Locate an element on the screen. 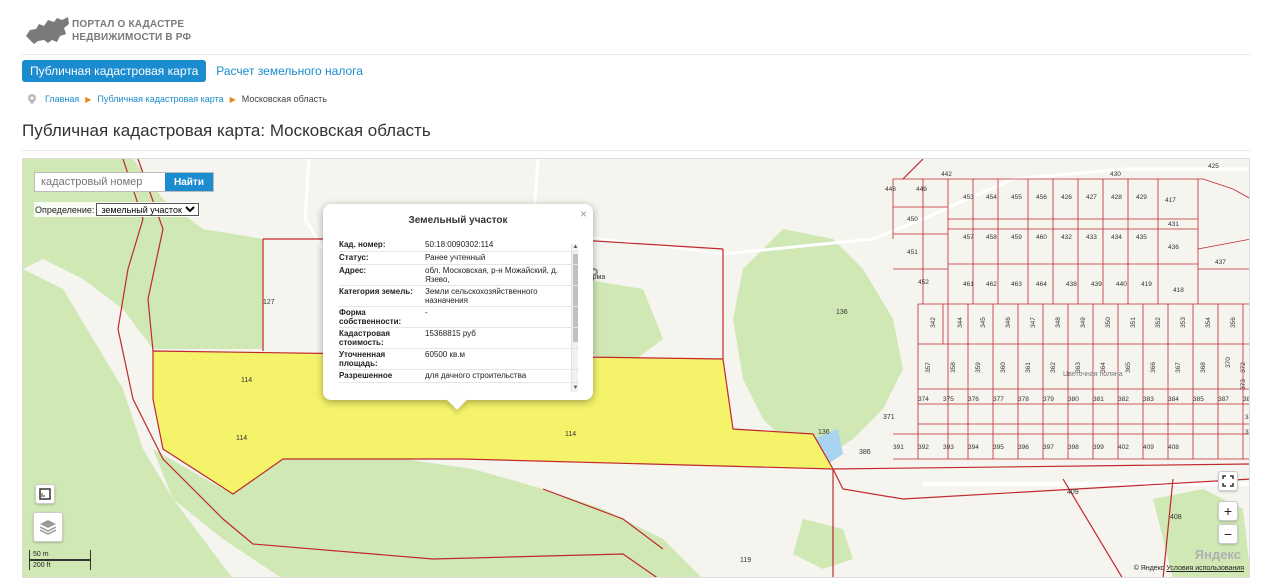  lot-number: 398 is located at coordinates (1073, 447).